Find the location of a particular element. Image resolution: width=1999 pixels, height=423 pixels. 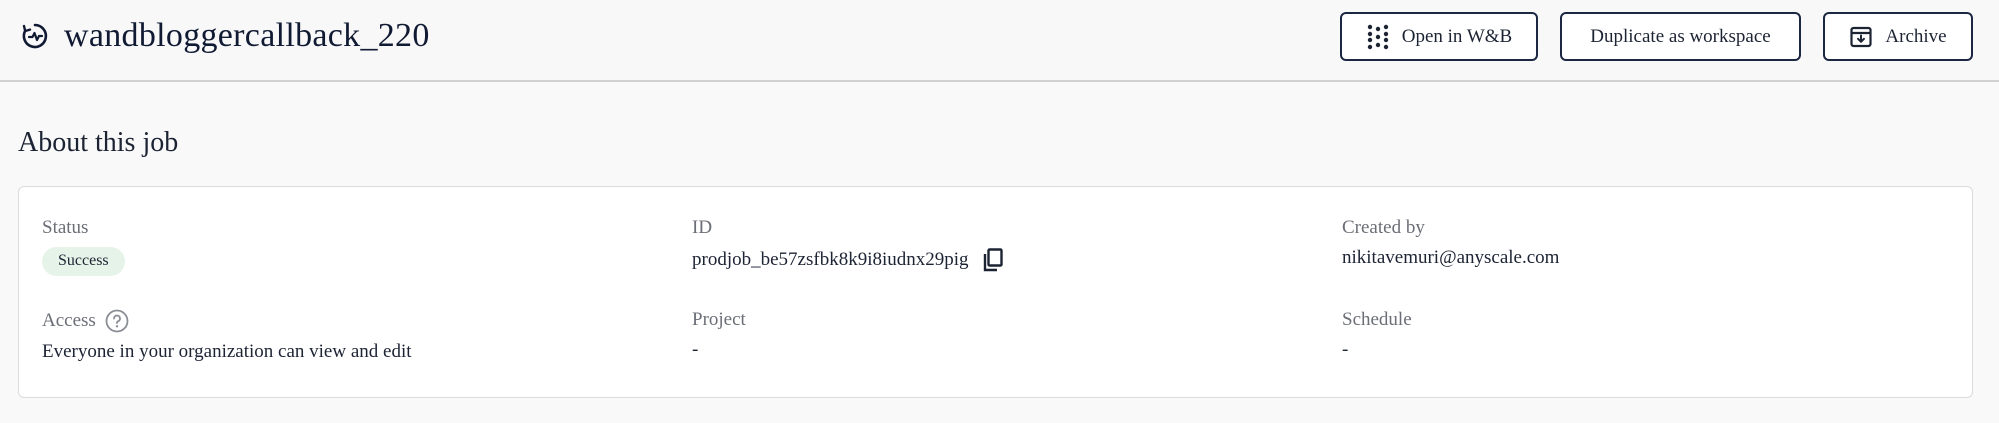

id-field: ID prodjob_be57zsfbk8k9i8iudnx29pig is located at coordinates (848, 244).